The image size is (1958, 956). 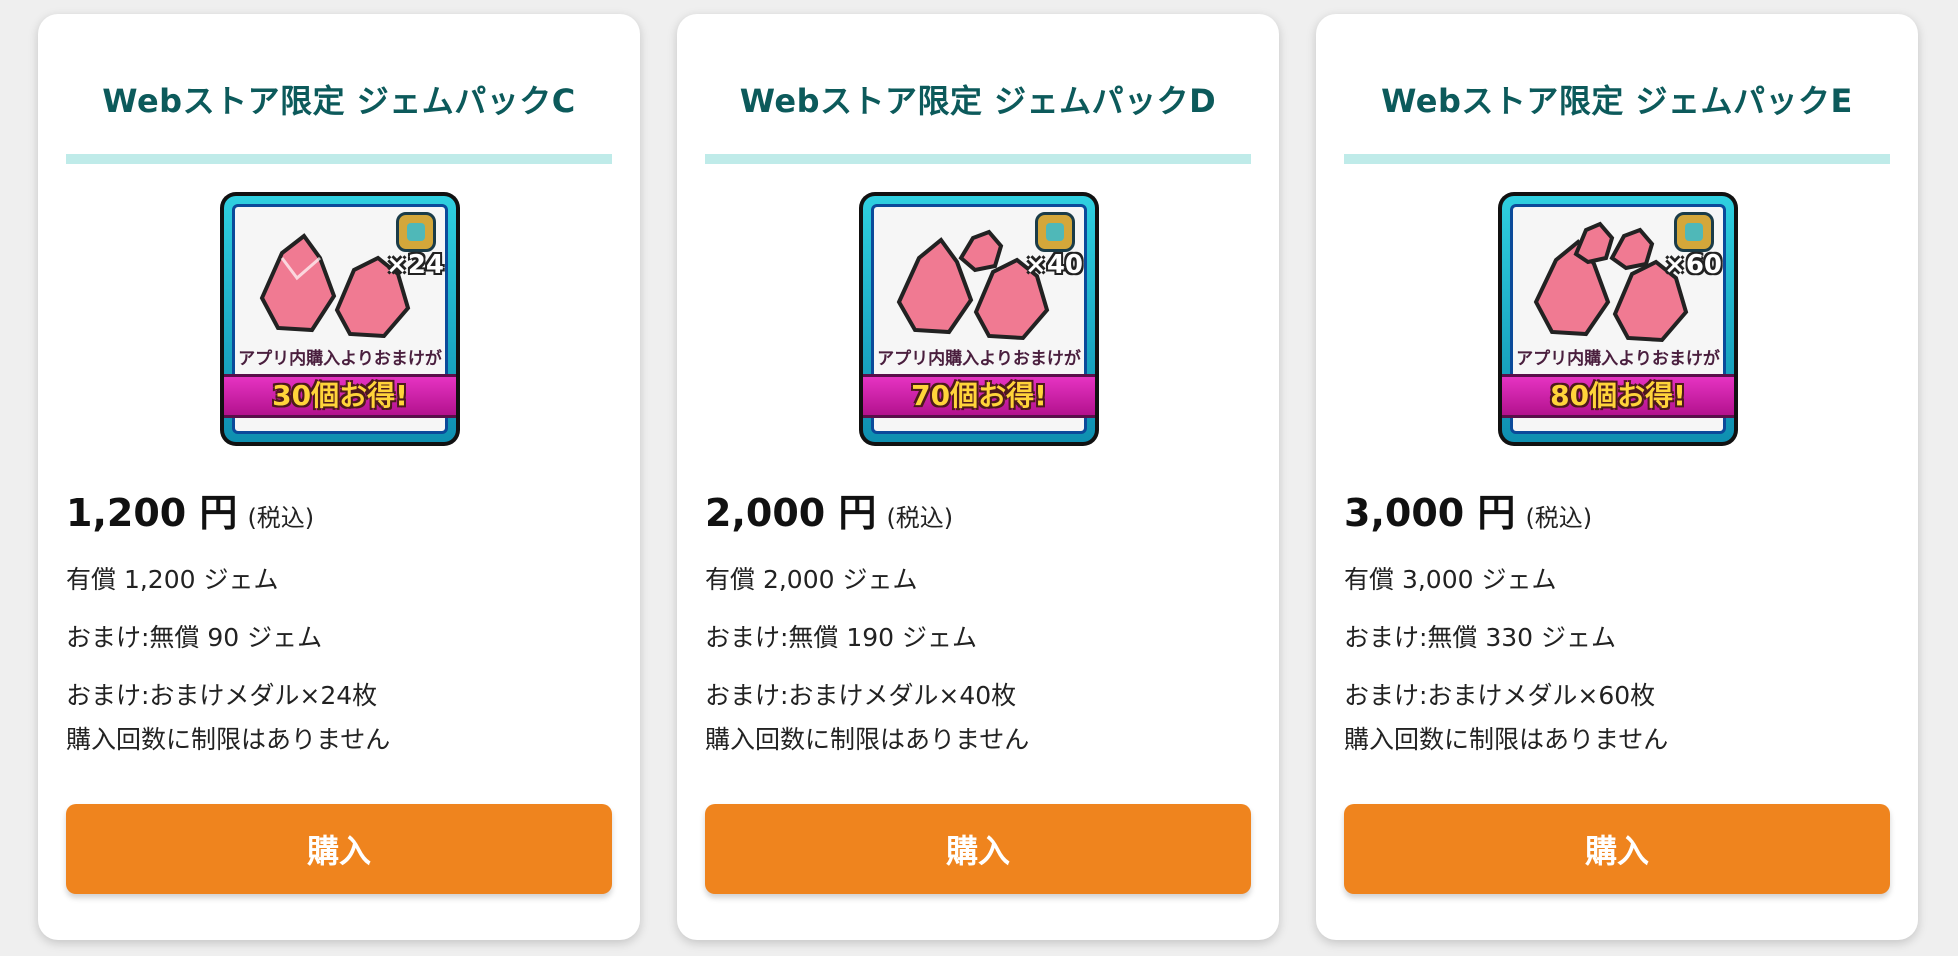 What do you see at coordinates (1500, 695) in the screenshot?
I see `bonus-medals-text: おまけ:おまけメダル×60枚` at bounding box center [1500, 695].